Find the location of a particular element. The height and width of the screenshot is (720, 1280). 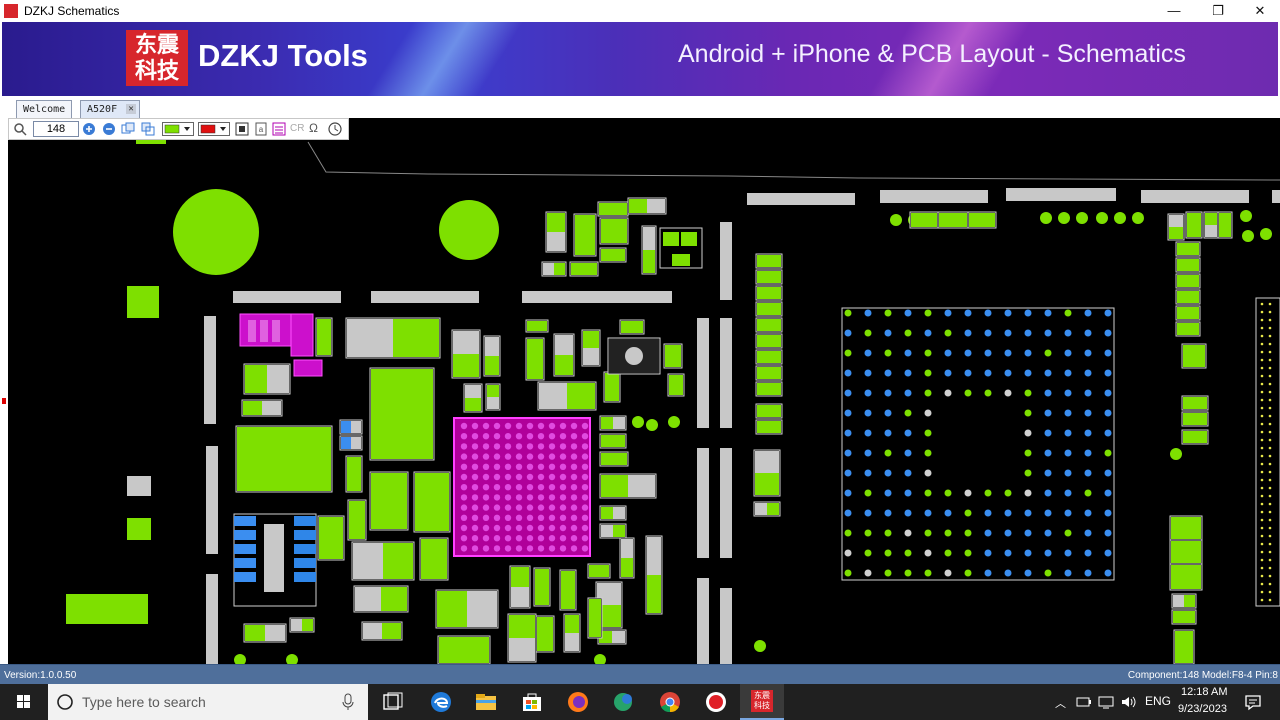

file-explorer-icon is located at coordinates (486, 702).